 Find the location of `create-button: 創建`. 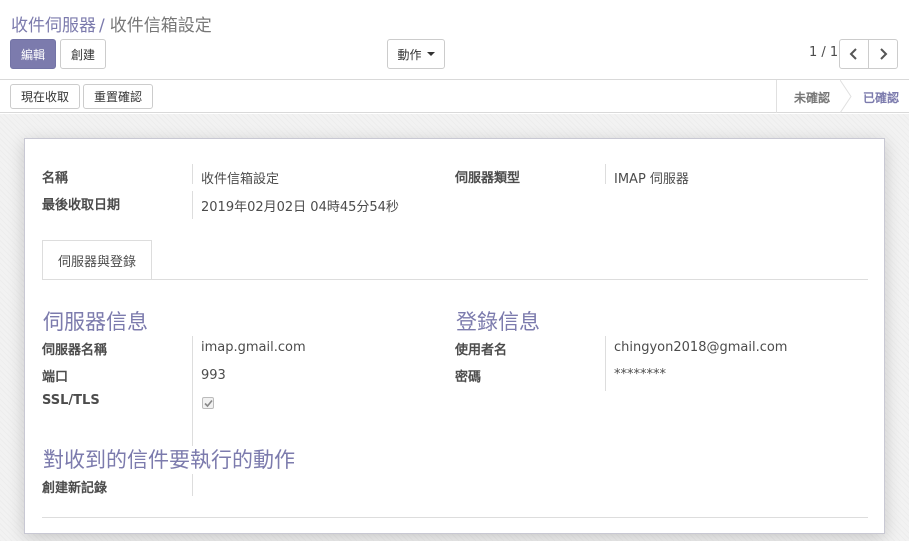

create-button: 創建 is located at coordinates (83, 54).